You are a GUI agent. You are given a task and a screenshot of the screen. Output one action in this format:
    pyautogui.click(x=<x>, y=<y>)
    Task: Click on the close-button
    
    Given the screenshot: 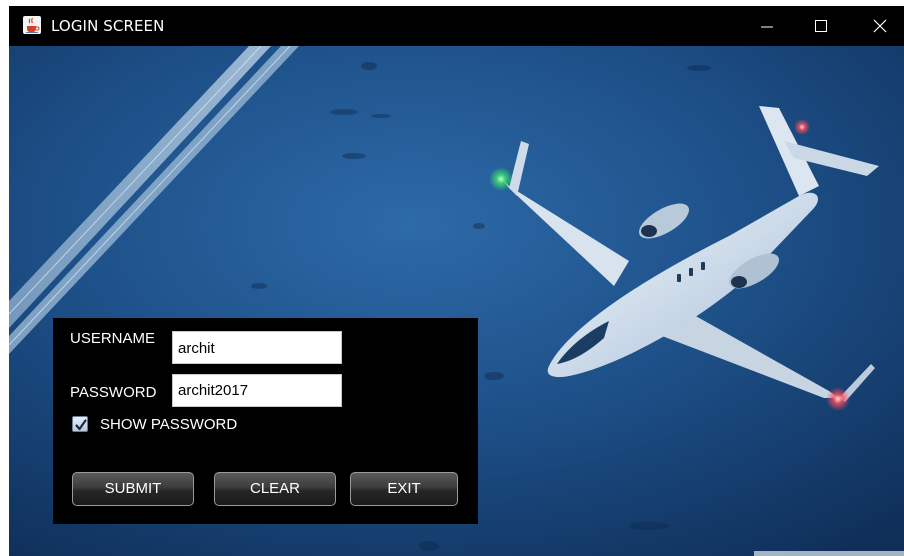 What is the action you would take?
    pyautogui.click(x=880, y=26)
    